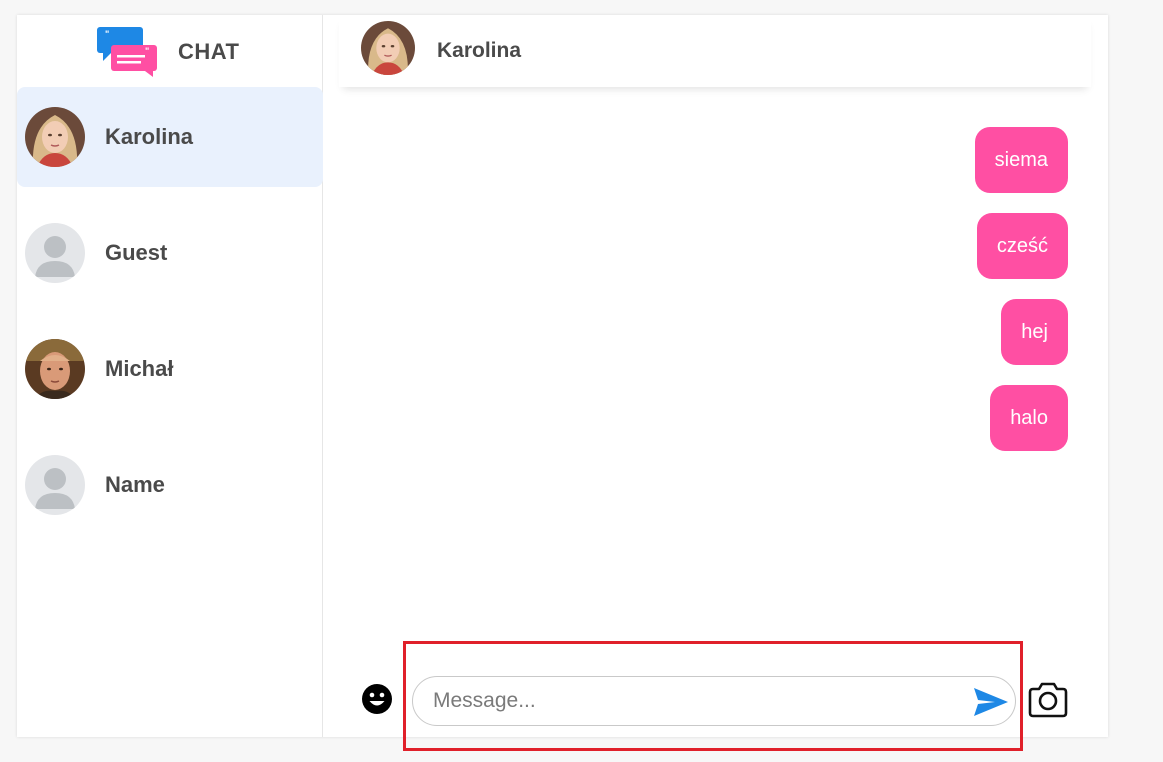  I want to click on recipient-name: Karolina, so click(479, 50).